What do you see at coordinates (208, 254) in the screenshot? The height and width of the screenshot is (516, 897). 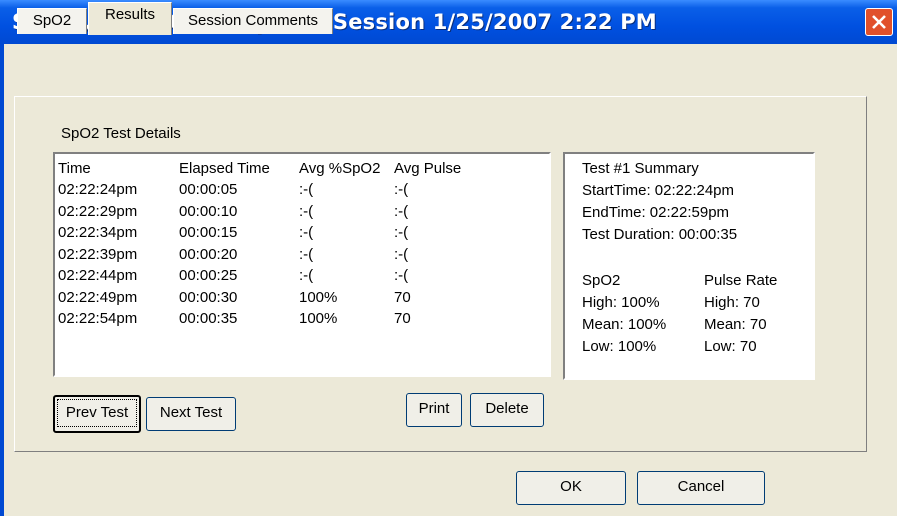 I see `cell-elapsed: 00:00:20` at bounding box center [208, 254].